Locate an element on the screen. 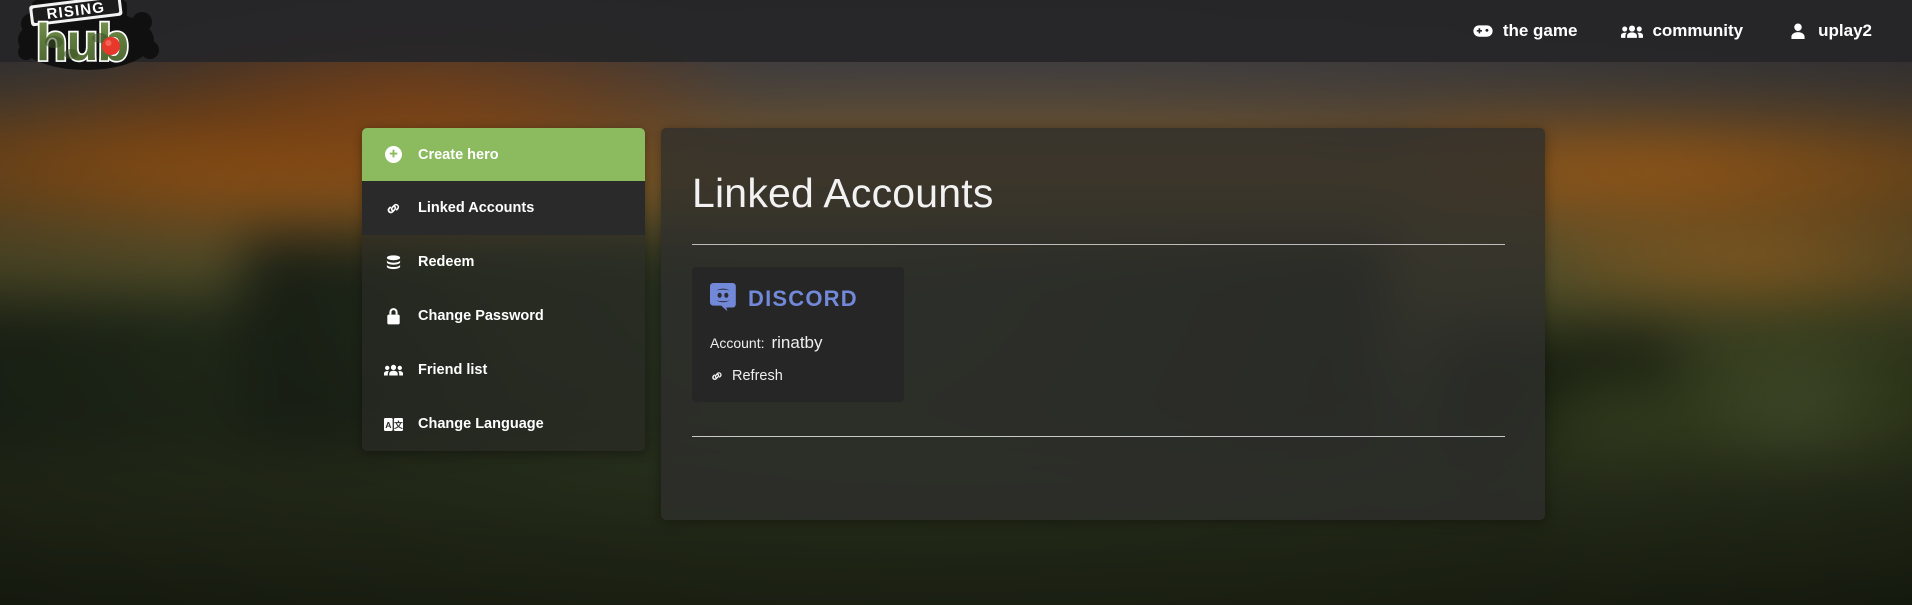 This screenshot has width=1912, height=605. nav-item-community: community is located at coordinates (1682, 31).